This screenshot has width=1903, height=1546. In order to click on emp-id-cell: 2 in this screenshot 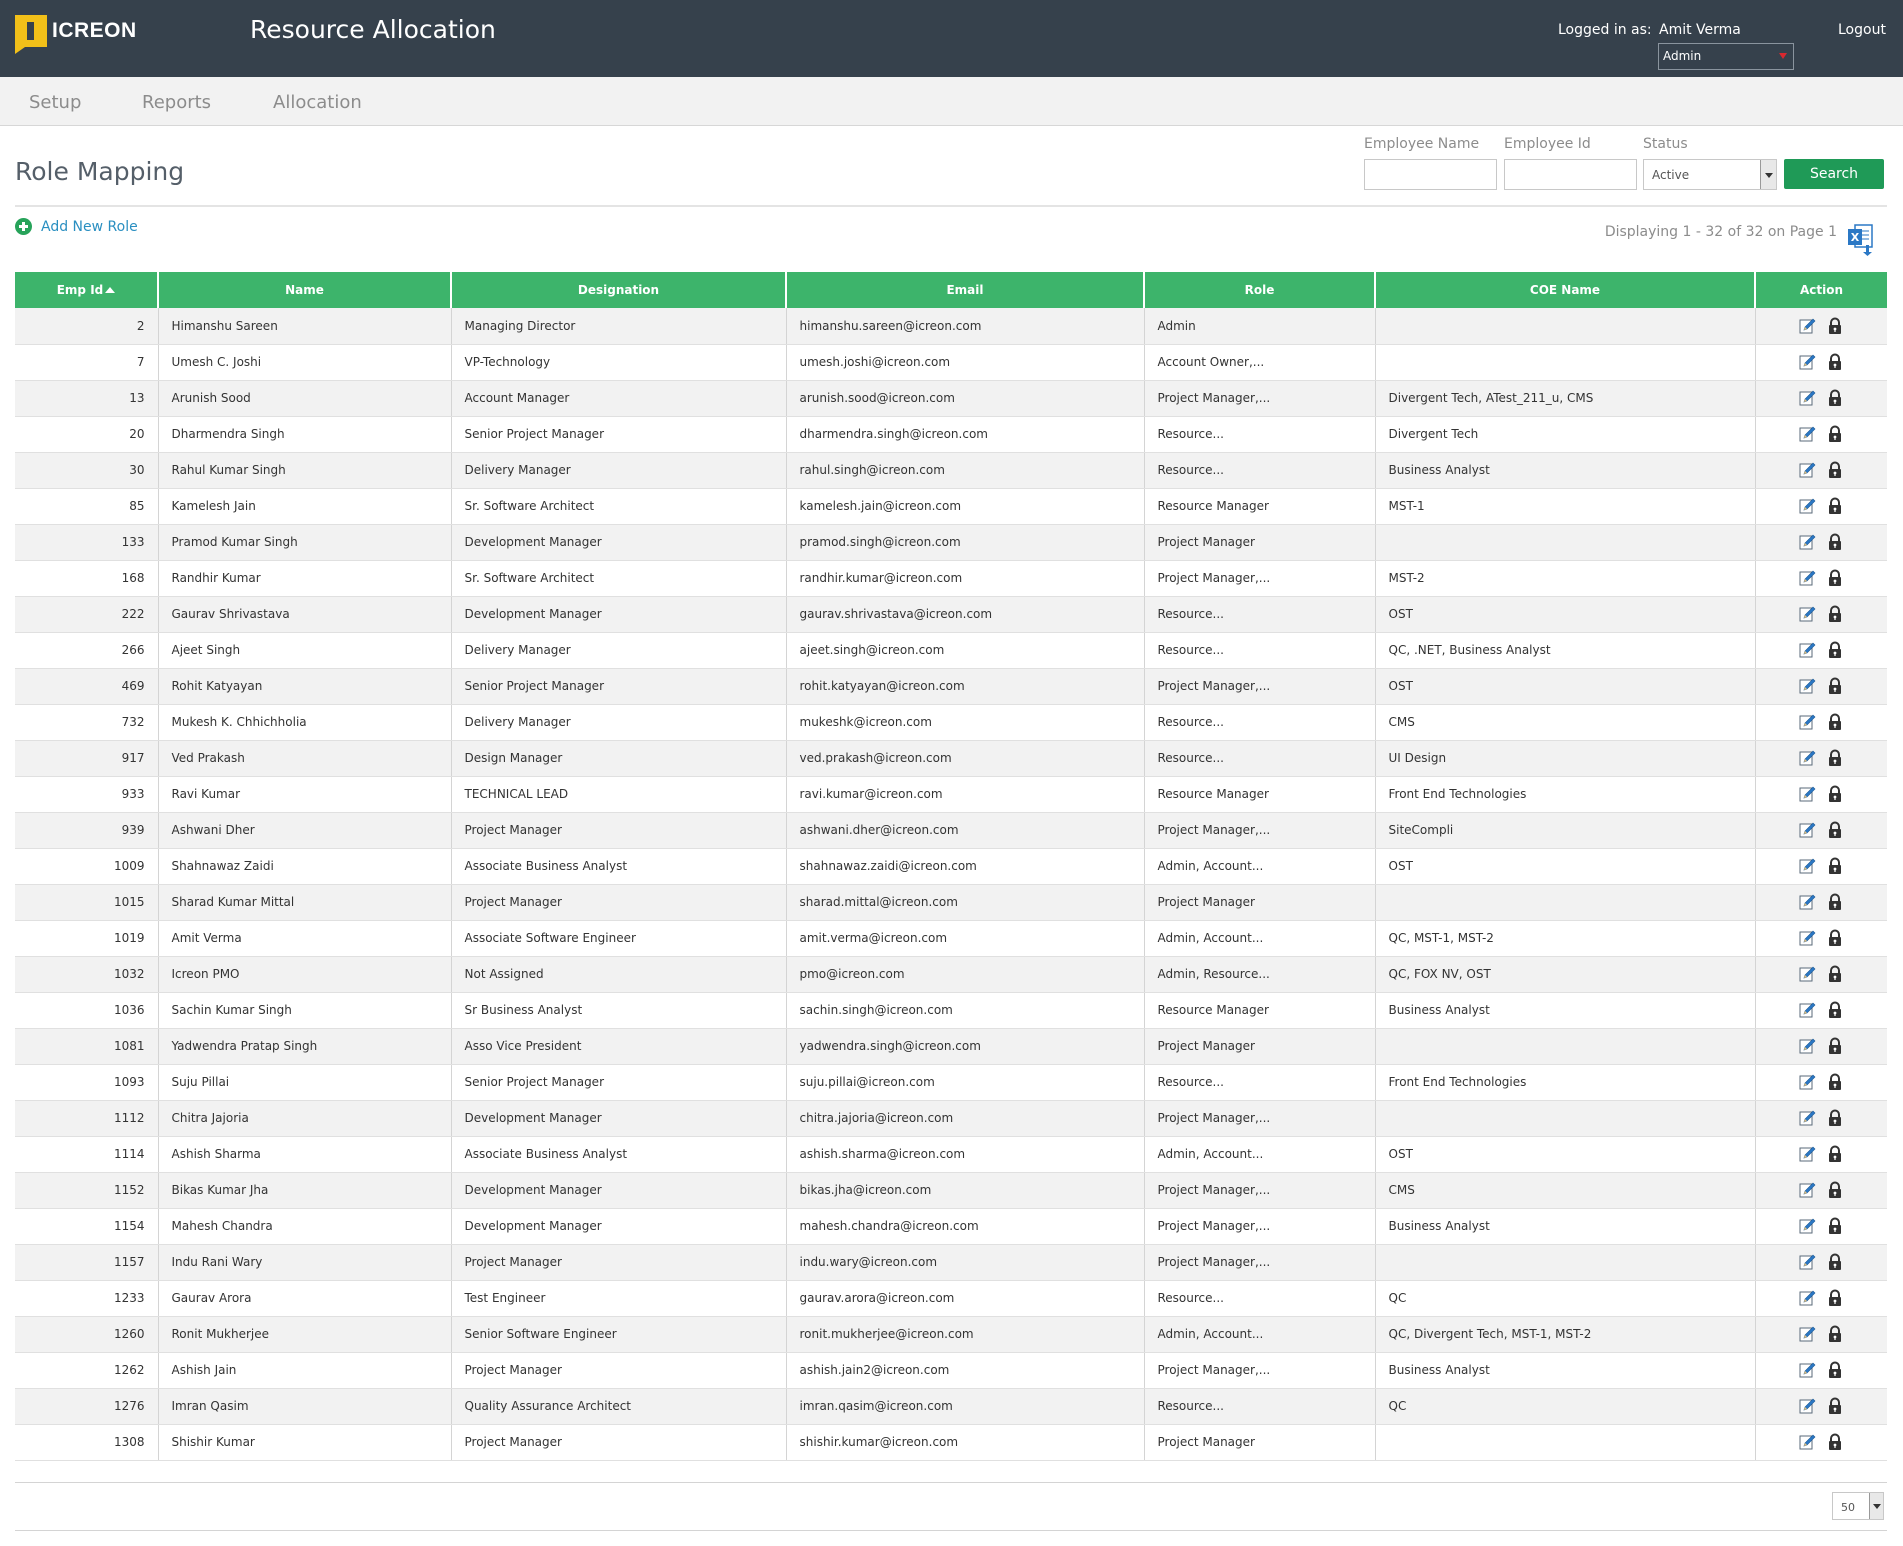, I will do `click(87, 326)`.